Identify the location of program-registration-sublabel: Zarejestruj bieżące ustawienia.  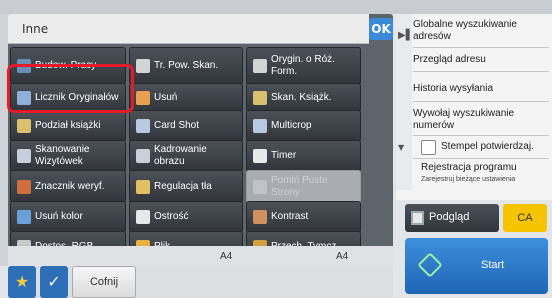
(468, 179).